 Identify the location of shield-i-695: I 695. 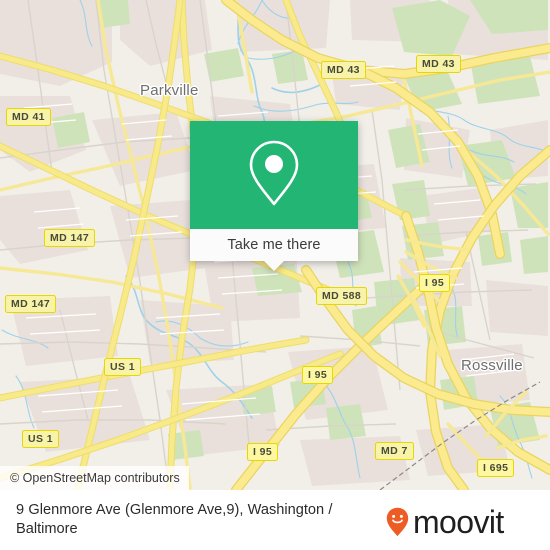
(496, 468).